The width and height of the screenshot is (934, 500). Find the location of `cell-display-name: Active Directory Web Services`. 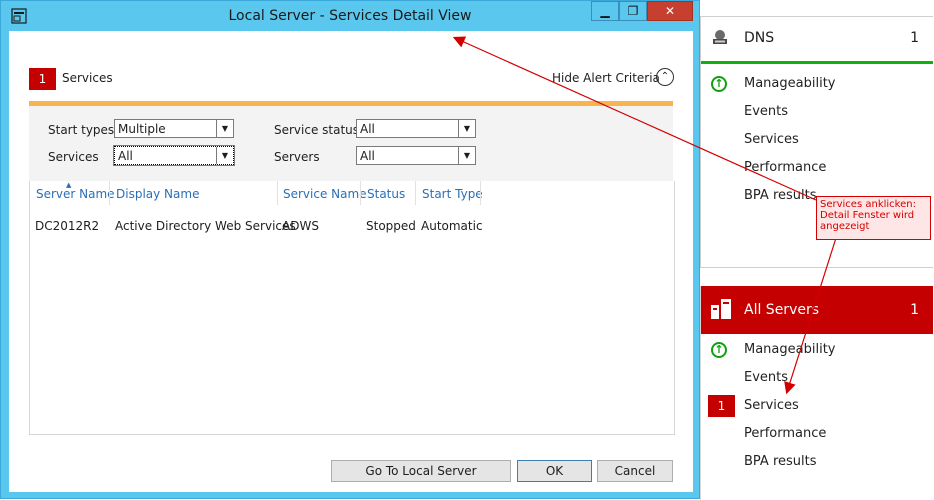

cell-display-name: Active Directory Web Services is located at coordinates (205, 226).